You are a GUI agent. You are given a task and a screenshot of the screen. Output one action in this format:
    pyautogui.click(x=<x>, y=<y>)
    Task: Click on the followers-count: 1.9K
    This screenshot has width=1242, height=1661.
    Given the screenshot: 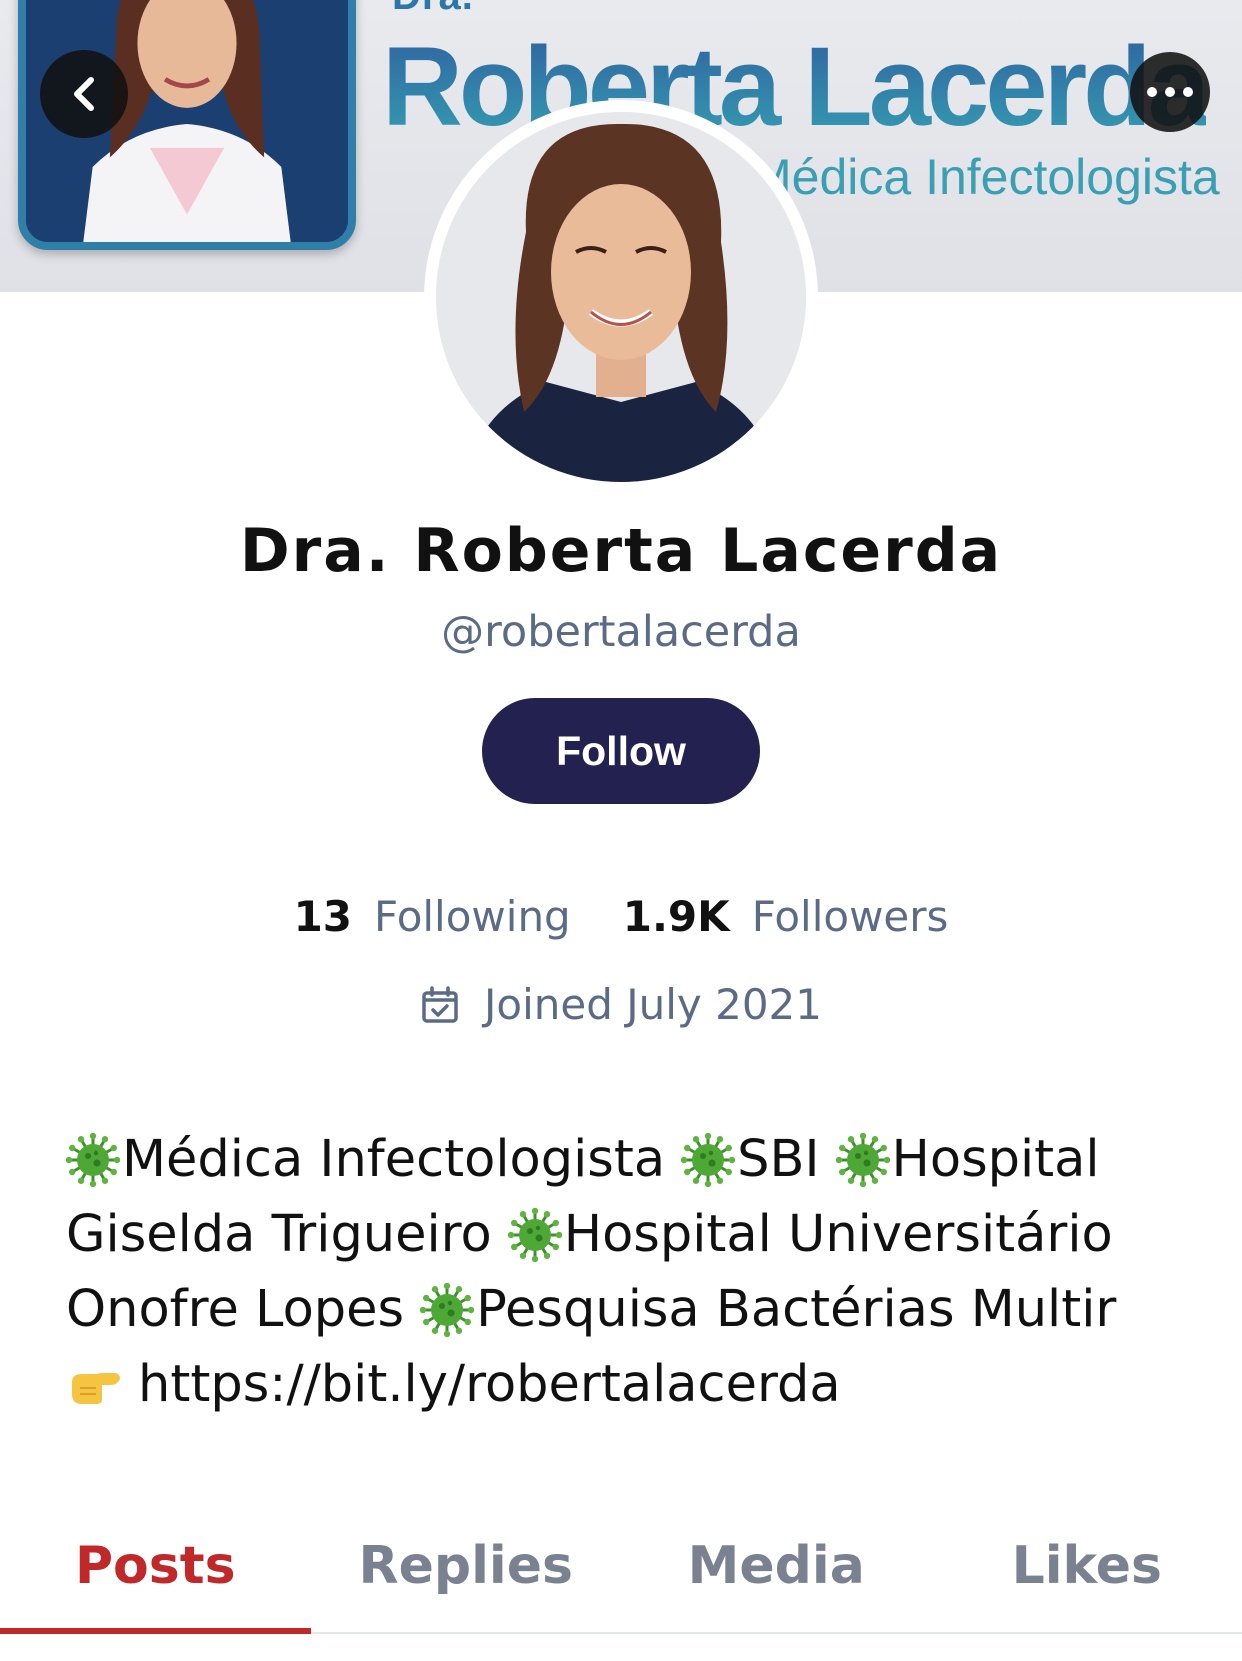 What is the action you would take?
    pyautogui.click(x=676, y=916)
    